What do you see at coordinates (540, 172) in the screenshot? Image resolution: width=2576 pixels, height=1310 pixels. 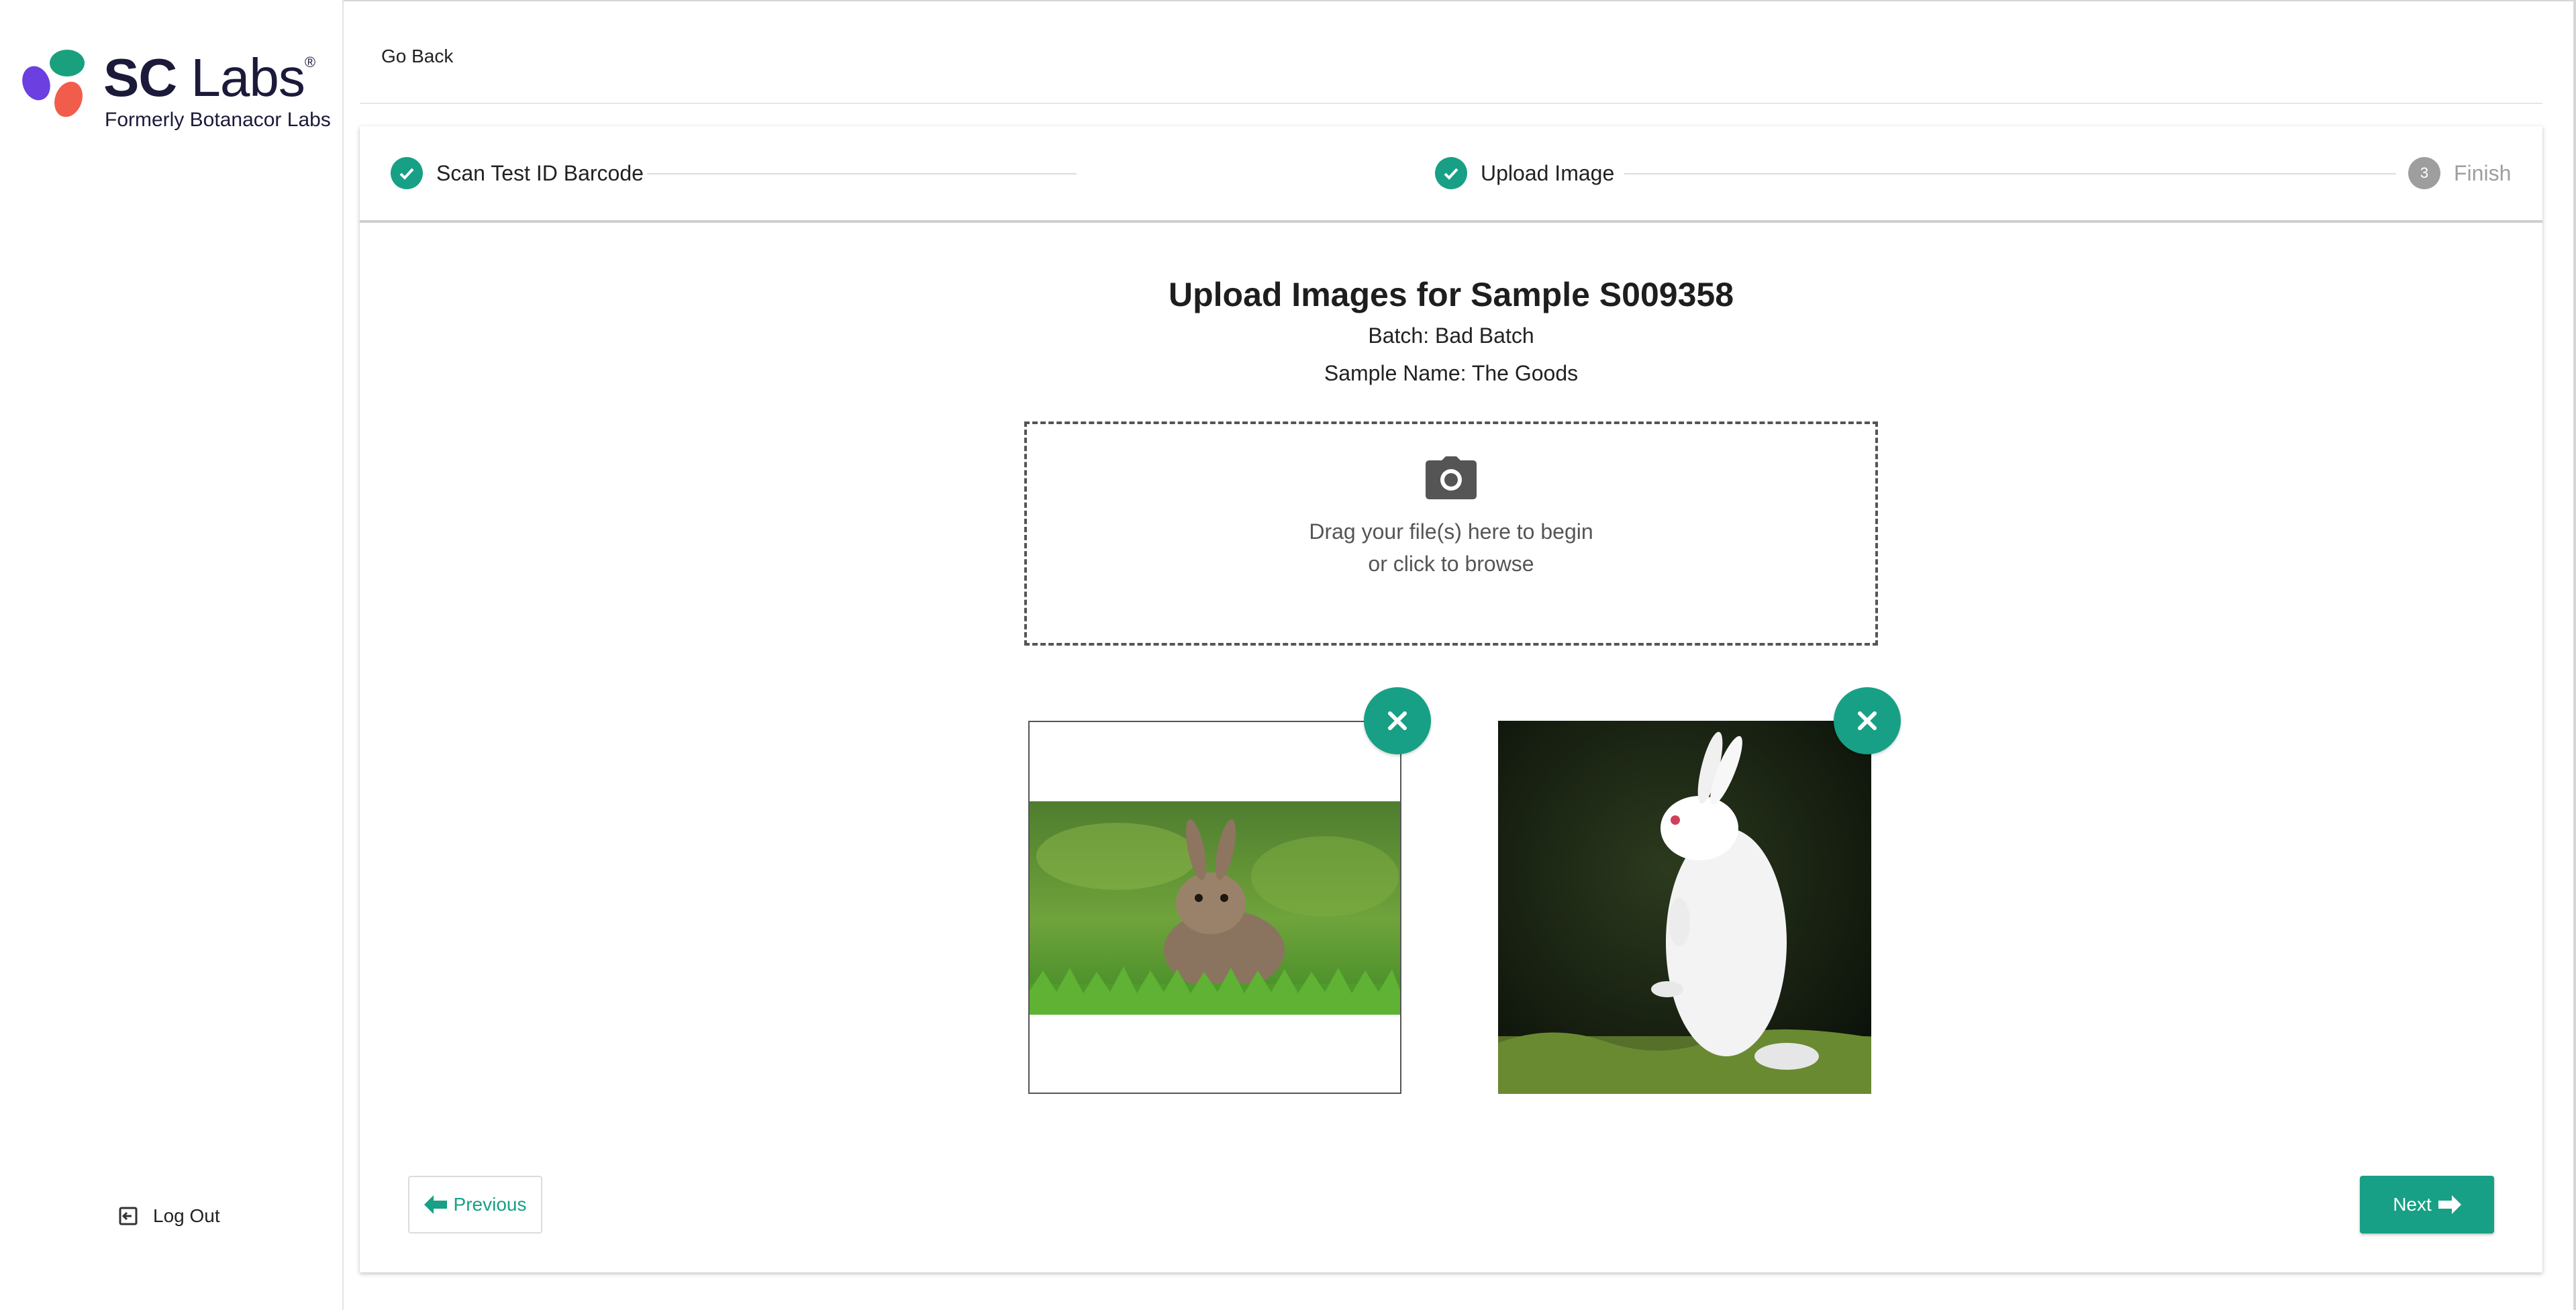 I see `step-label: Scan Test ID Barcode` at bounding box center [540, 172].